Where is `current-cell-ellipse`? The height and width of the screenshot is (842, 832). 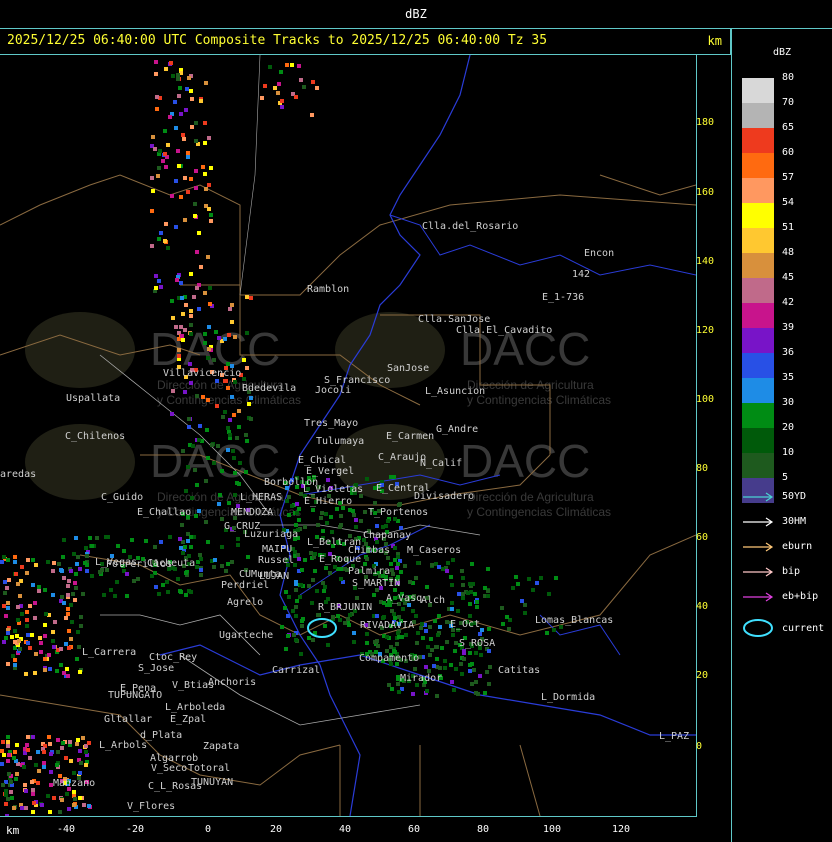 current-cell-ellipse is located at coordinates (322, 628).